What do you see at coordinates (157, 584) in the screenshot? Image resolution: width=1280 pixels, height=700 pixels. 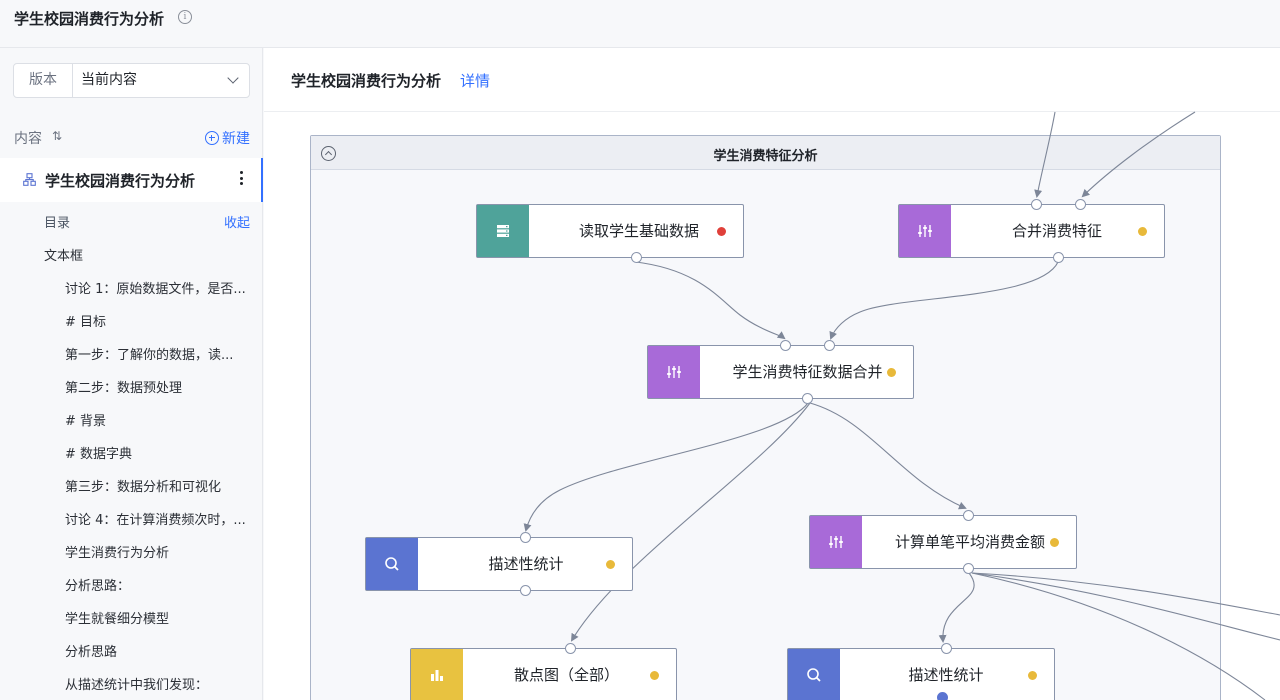 I see `outline-item: 分析思路：` at bounding box center [157, 584].